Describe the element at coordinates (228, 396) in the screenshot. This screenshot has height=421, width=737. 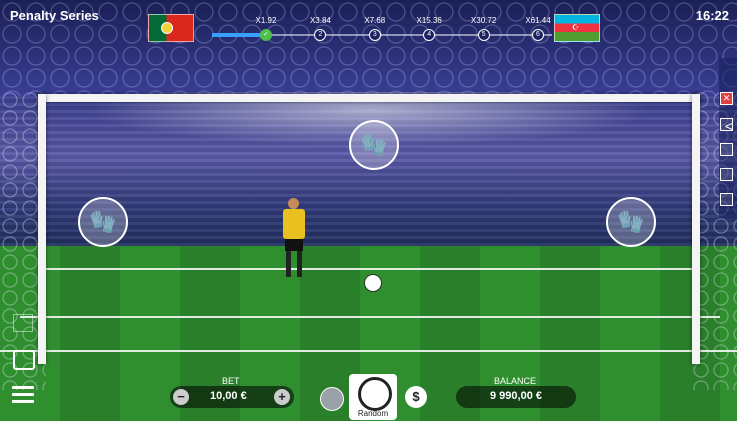
I see `bet-value: 10,00 €` at that location.